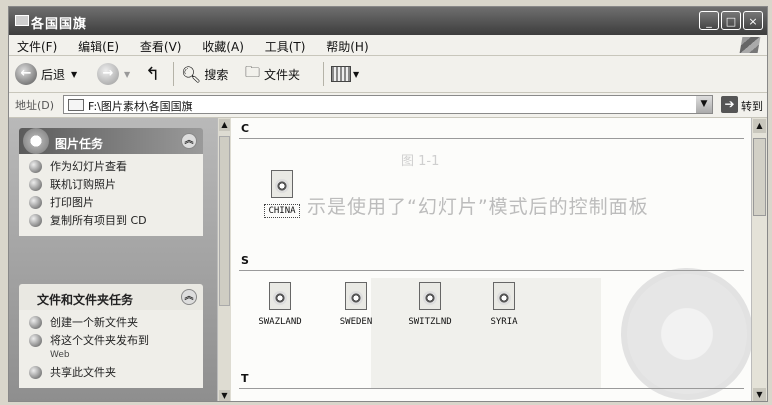  Describe the element at coordinates (85, 300) in the screenshot. I see `file-folder-tasks-title: 文件和文件夹任务` at that location.